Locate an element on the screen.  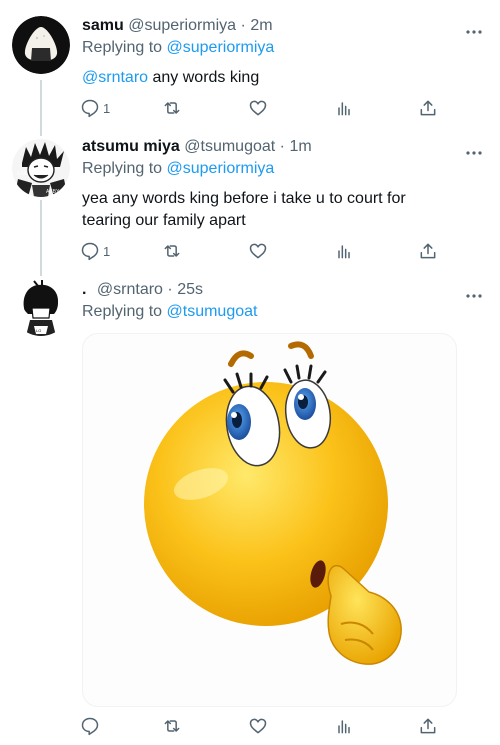
display-name: atsumu miya is located at coordinates (131, 146).